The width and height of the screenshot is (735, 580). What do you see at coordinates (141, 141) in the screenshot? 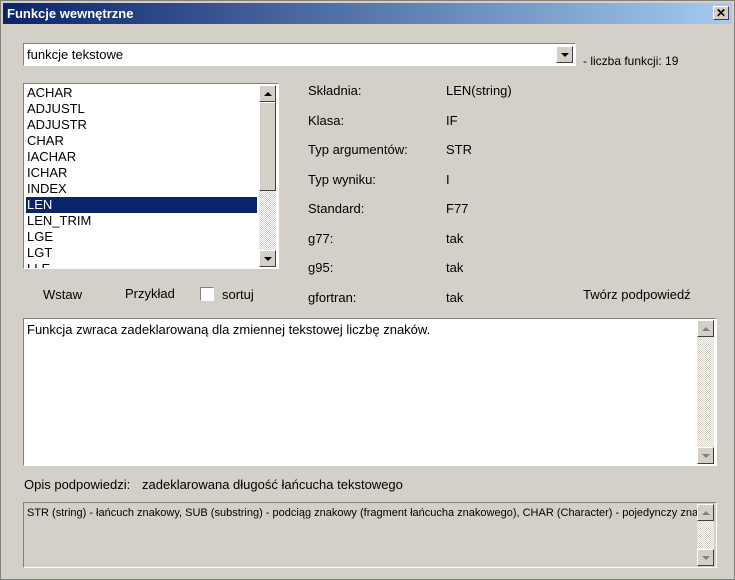
I see `list-item: CHAR` at bounding box center [141, 141].